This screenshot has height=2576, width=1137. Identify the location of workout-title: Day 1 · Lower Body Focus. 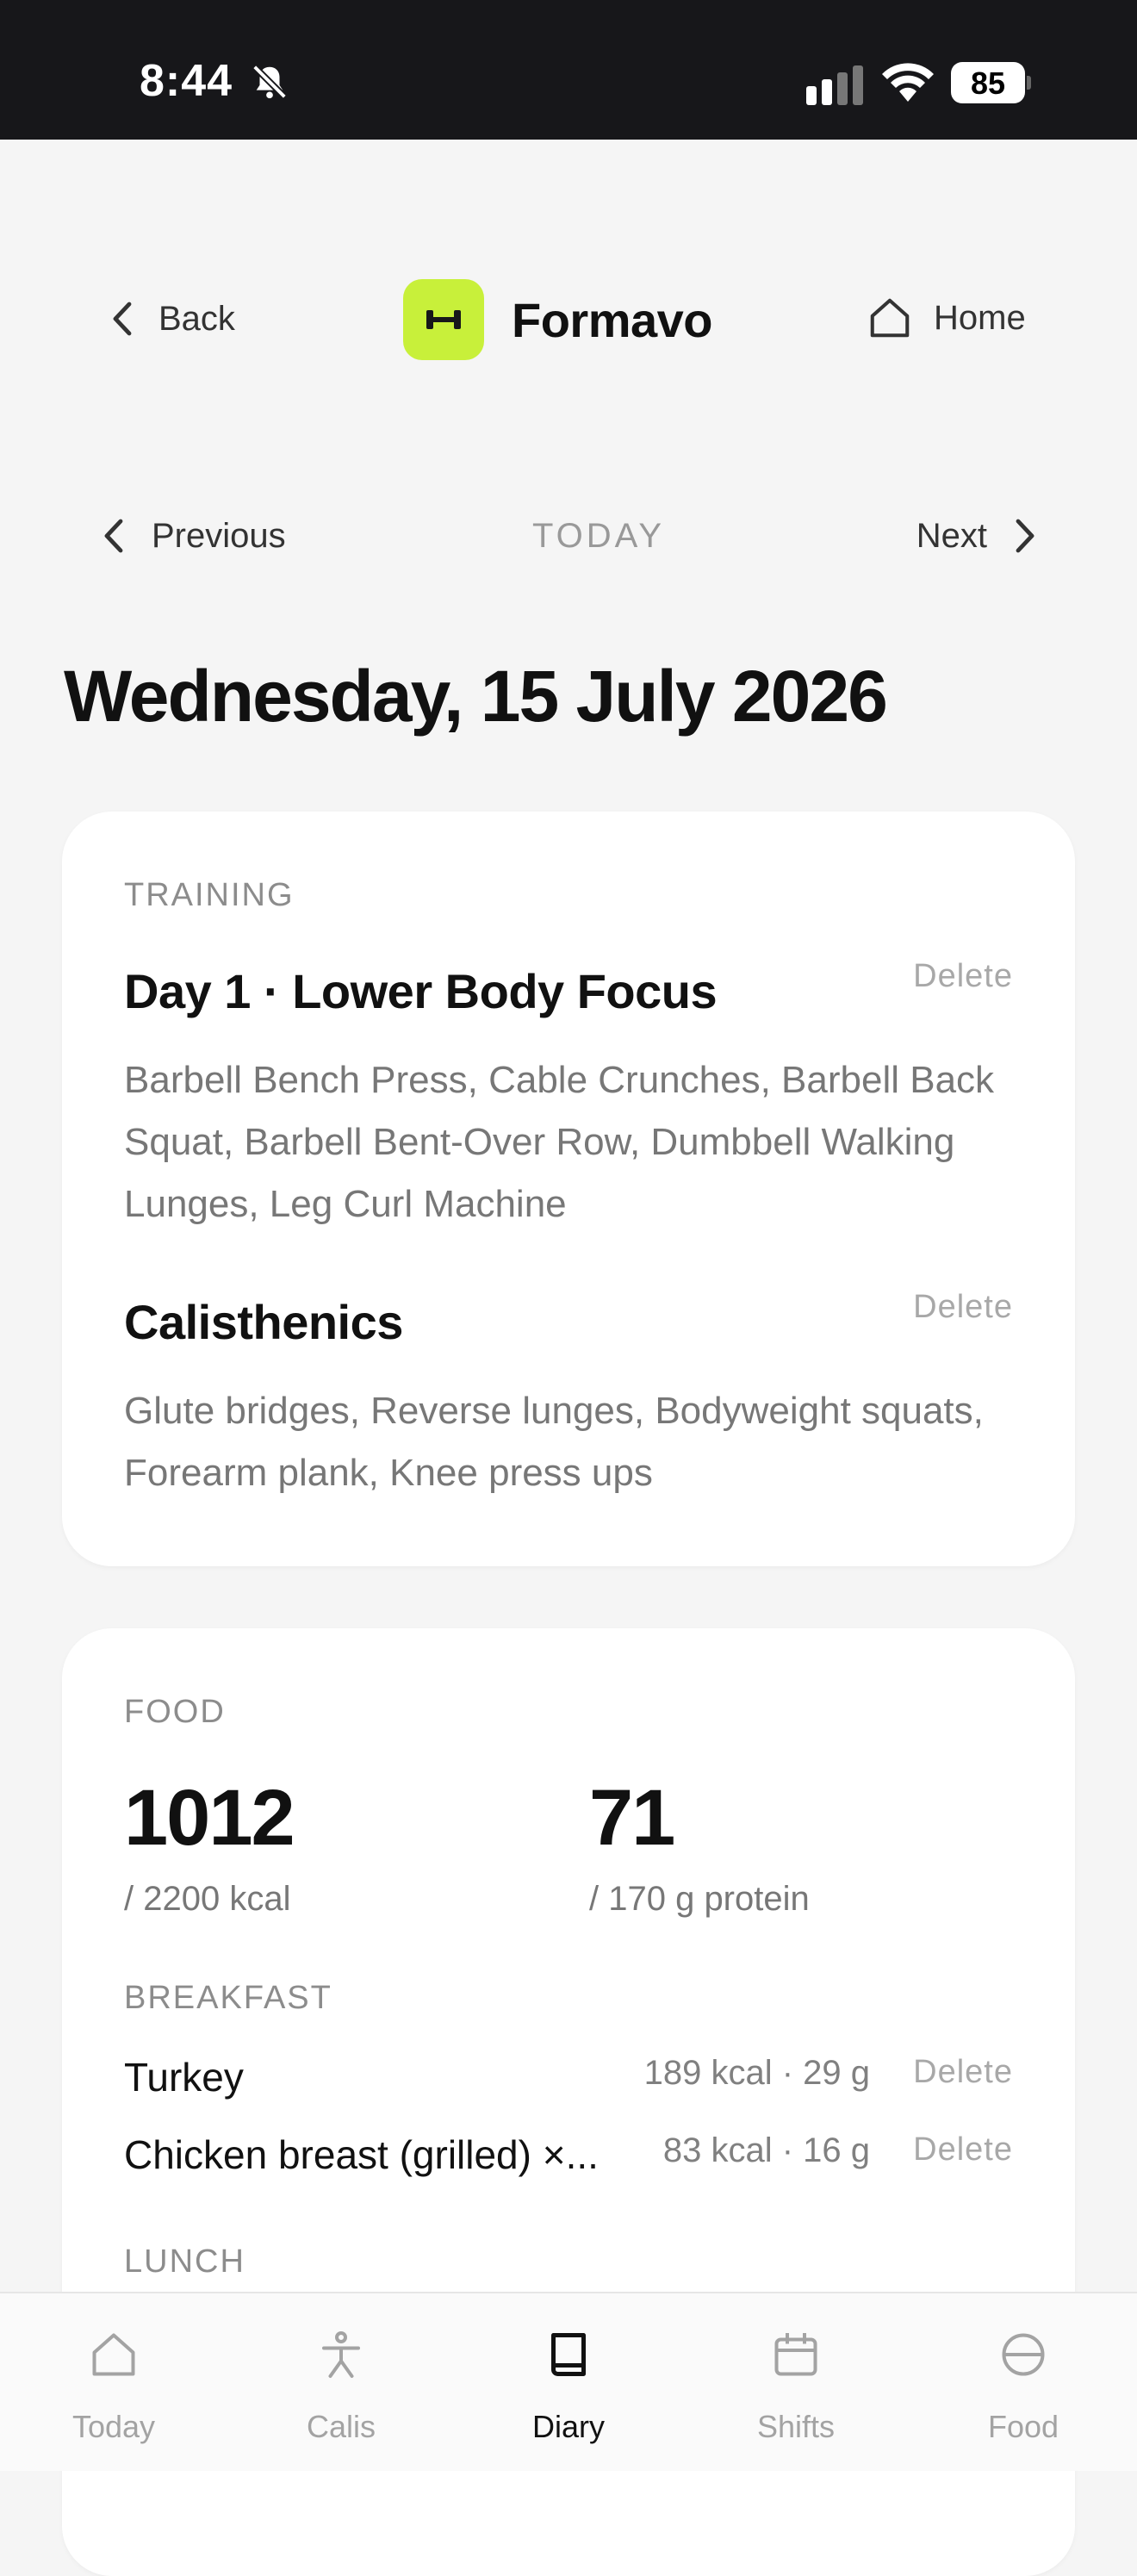
(421, 991).